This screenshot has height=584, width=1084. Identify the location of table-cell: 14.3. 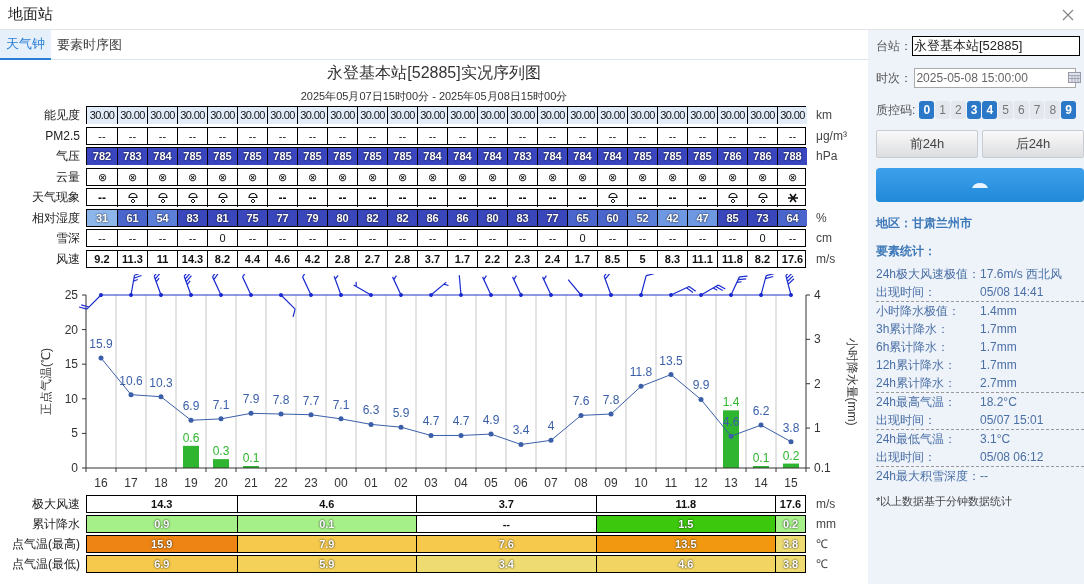
(192, 258).